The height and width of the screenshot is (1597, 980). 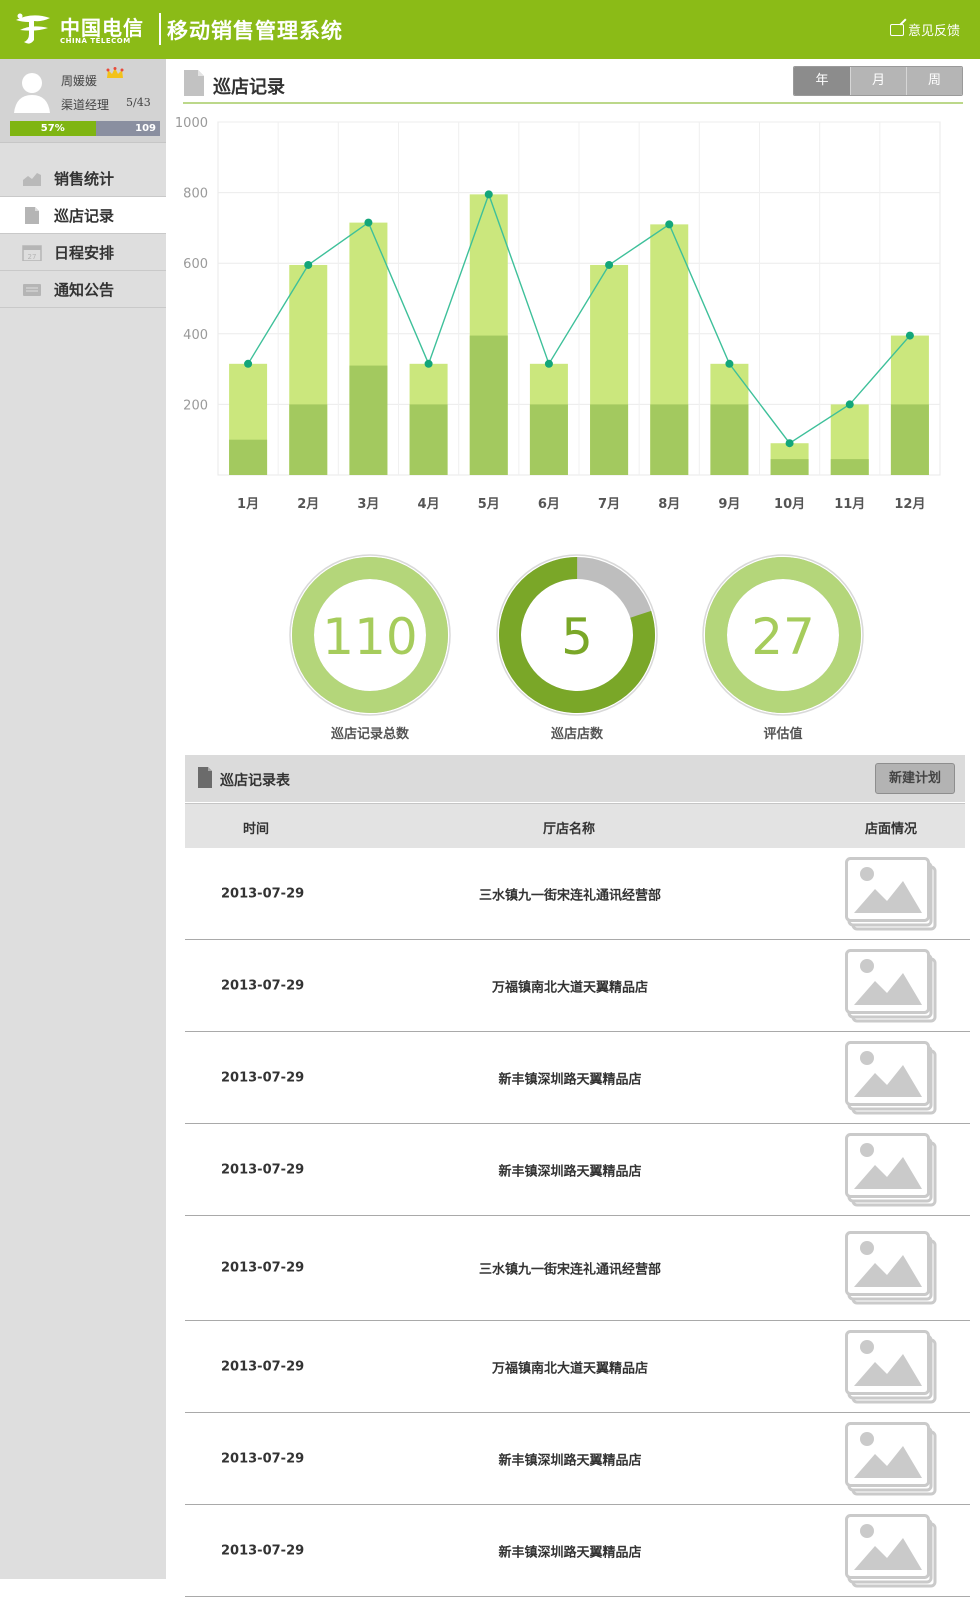 What do you see at coordinates (909, 504) in the screenshot?
I see `x-tick-label: 12月` at bounding box center [909, 504].